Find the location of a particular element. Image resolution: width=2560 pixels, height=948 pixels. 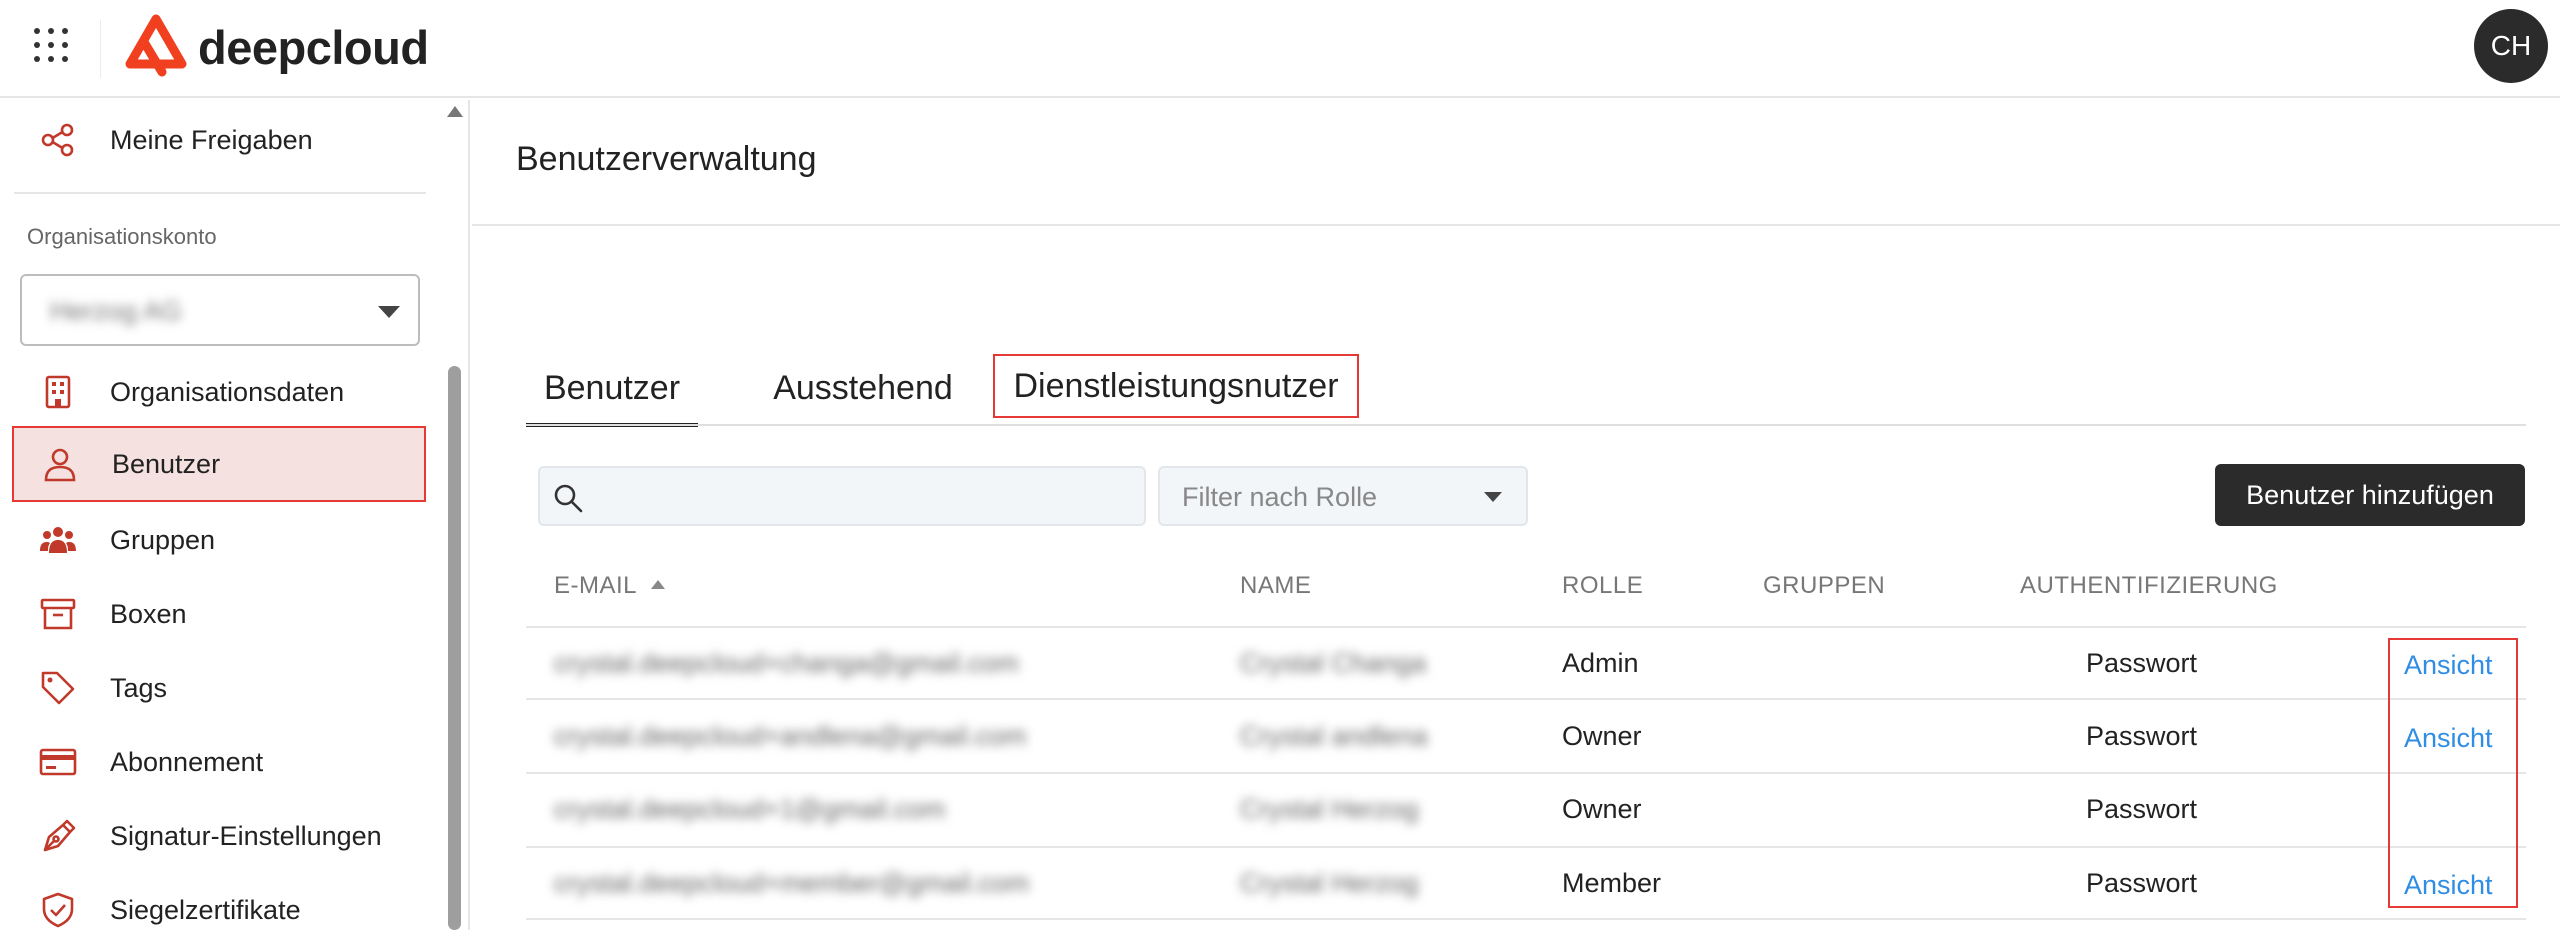

tab-dienstleistungsnutzer: Dienstleistungsnutzer is located at coordinates (1176, 386).